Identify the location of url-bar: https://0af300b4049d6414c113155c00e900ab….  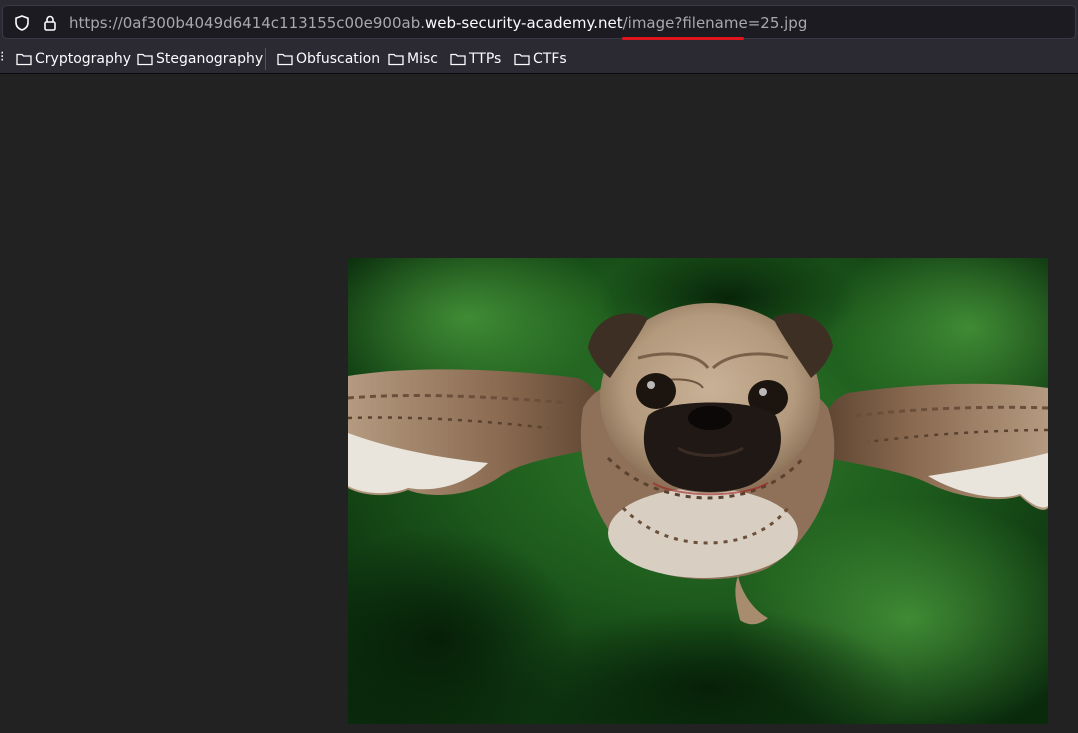
(539, 22).